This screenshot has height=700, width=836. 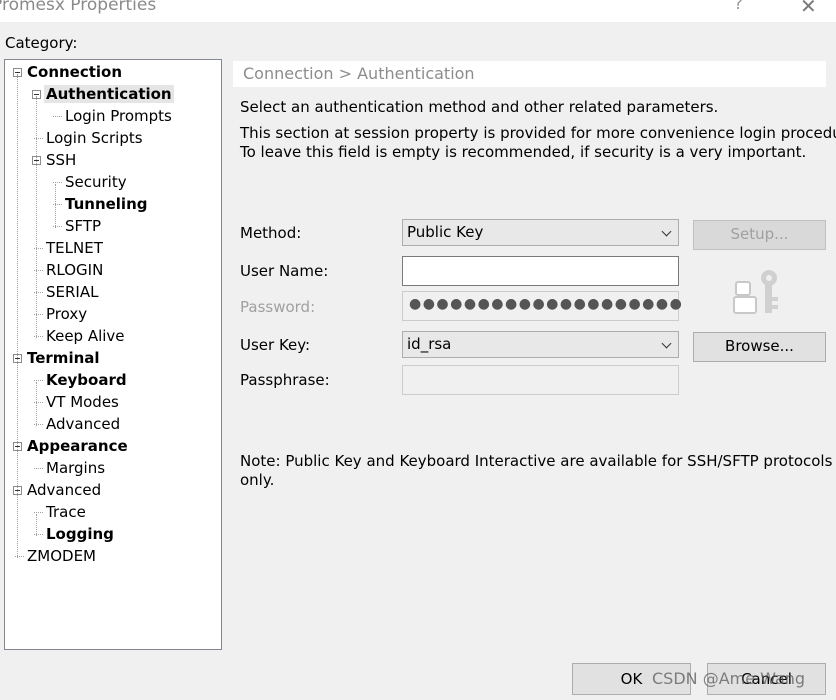 I want to click on tree-item-connection: Connection, so click(x=74, y=72).